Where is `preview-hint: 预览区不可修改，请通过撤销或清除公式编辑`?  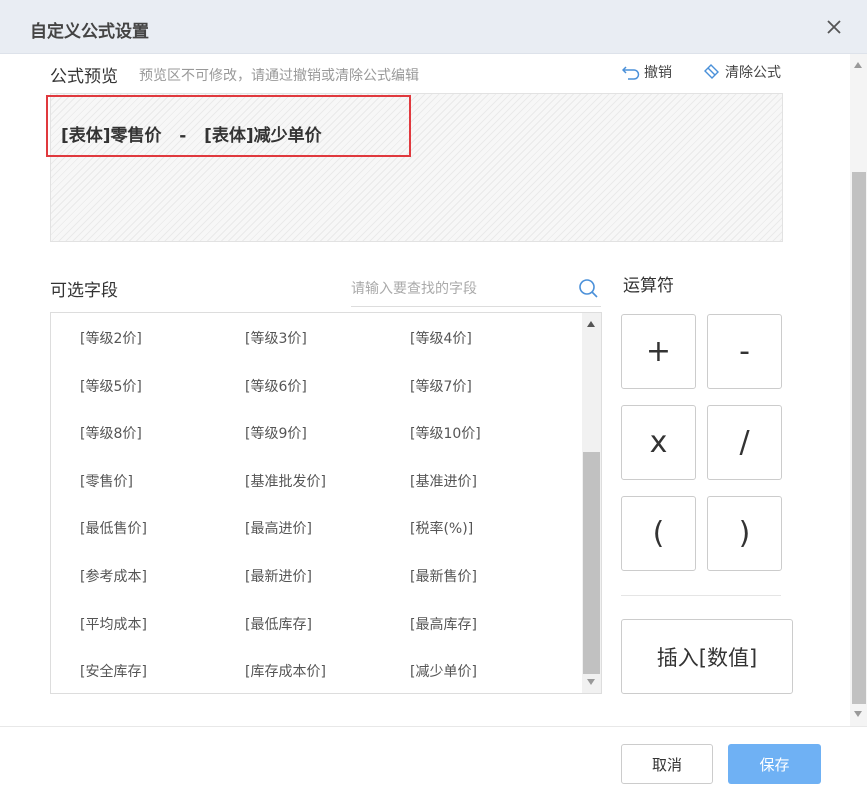 preview-hint: 预览区不可修改，请通过撤销或清除公式编辑 is located at coordinates (279, 76).